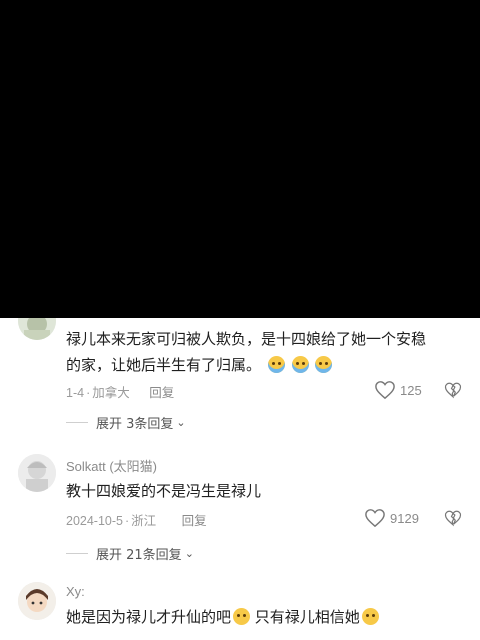 Image resolution: width=480 pixels, height=640 pixels. What do you see at coordinates (144, 521) in the screenshot?
I see `comment-location: 浙江` at bounding box center [144, 521].